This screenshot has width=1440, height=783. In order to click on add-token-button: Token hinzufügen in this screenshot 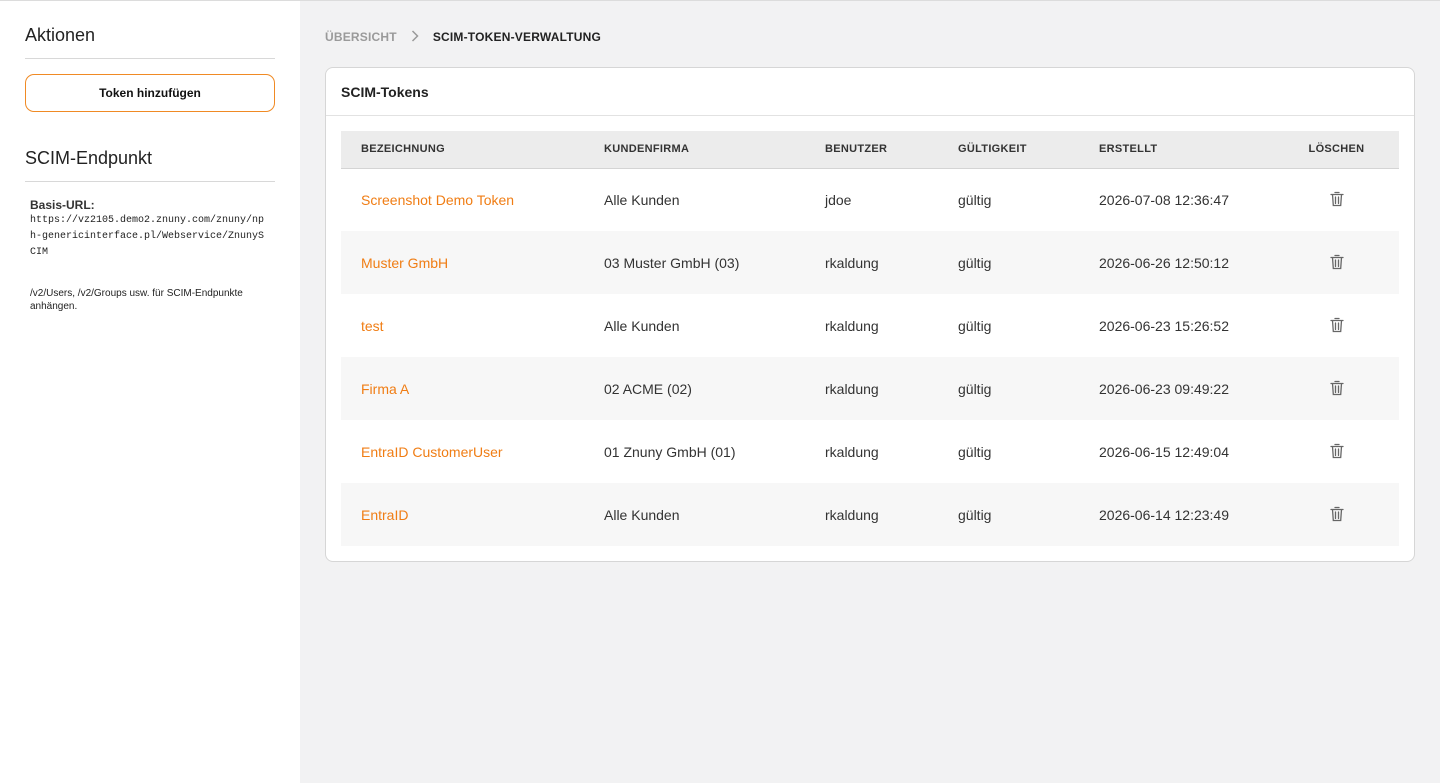, I will do `click(150, 93)`.